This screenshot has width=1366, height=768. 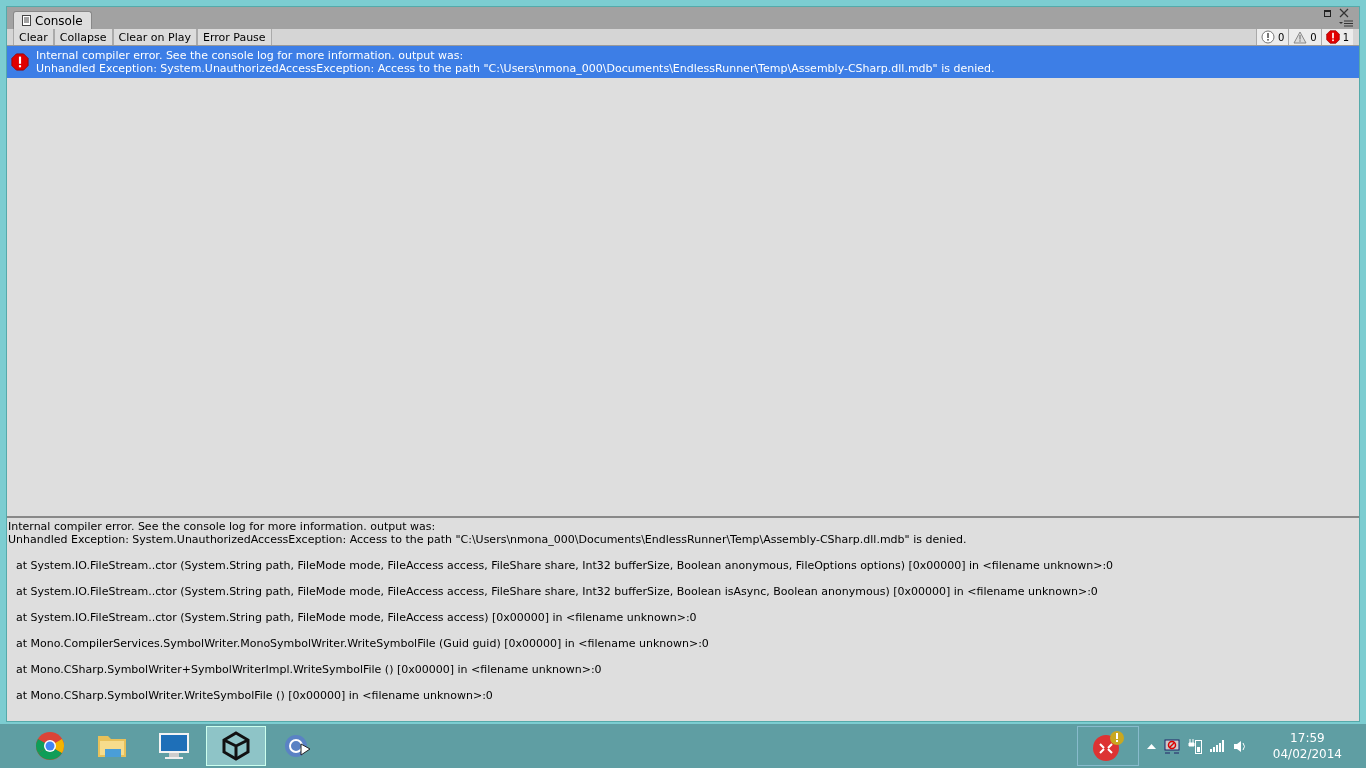 What do you see at coordinates (362, 643) in the screenshot?
I see `stack-trace-line: at Mono.CompilerServices.SymbolWriter.MonoSymbolWriter.WriteSymbolFile (Guid guid) [0x00000] in <filename unknown>:0` at bounding box center [362, 643].